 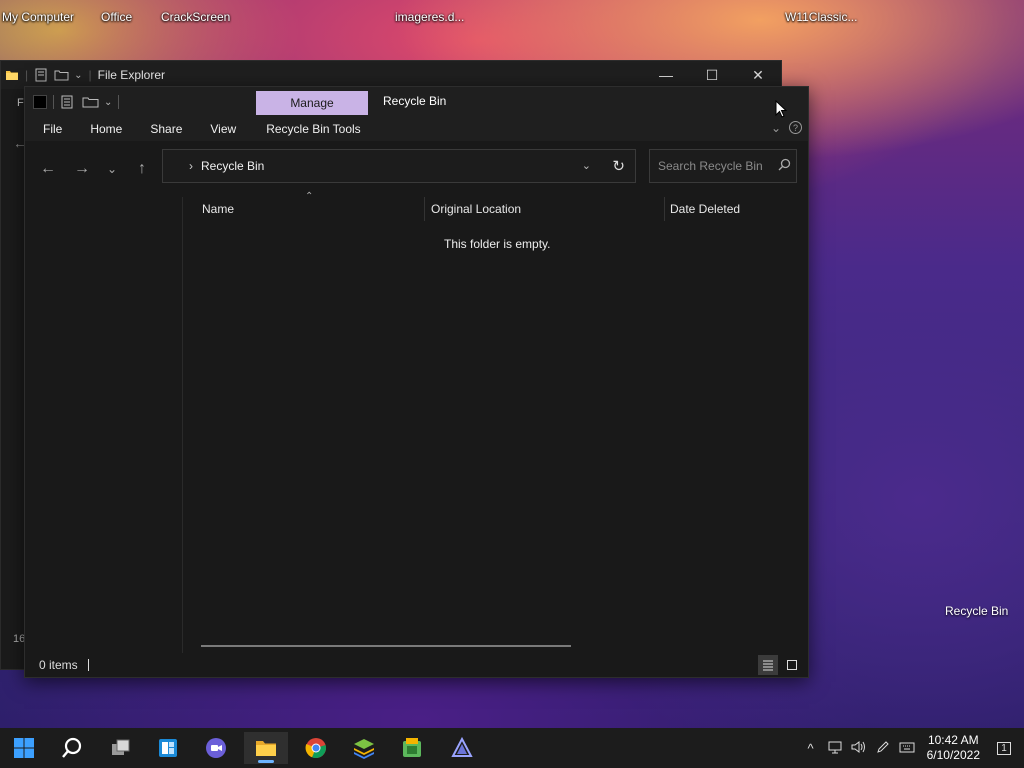 I want to click on task-view-button, so click(x=120, y=748).